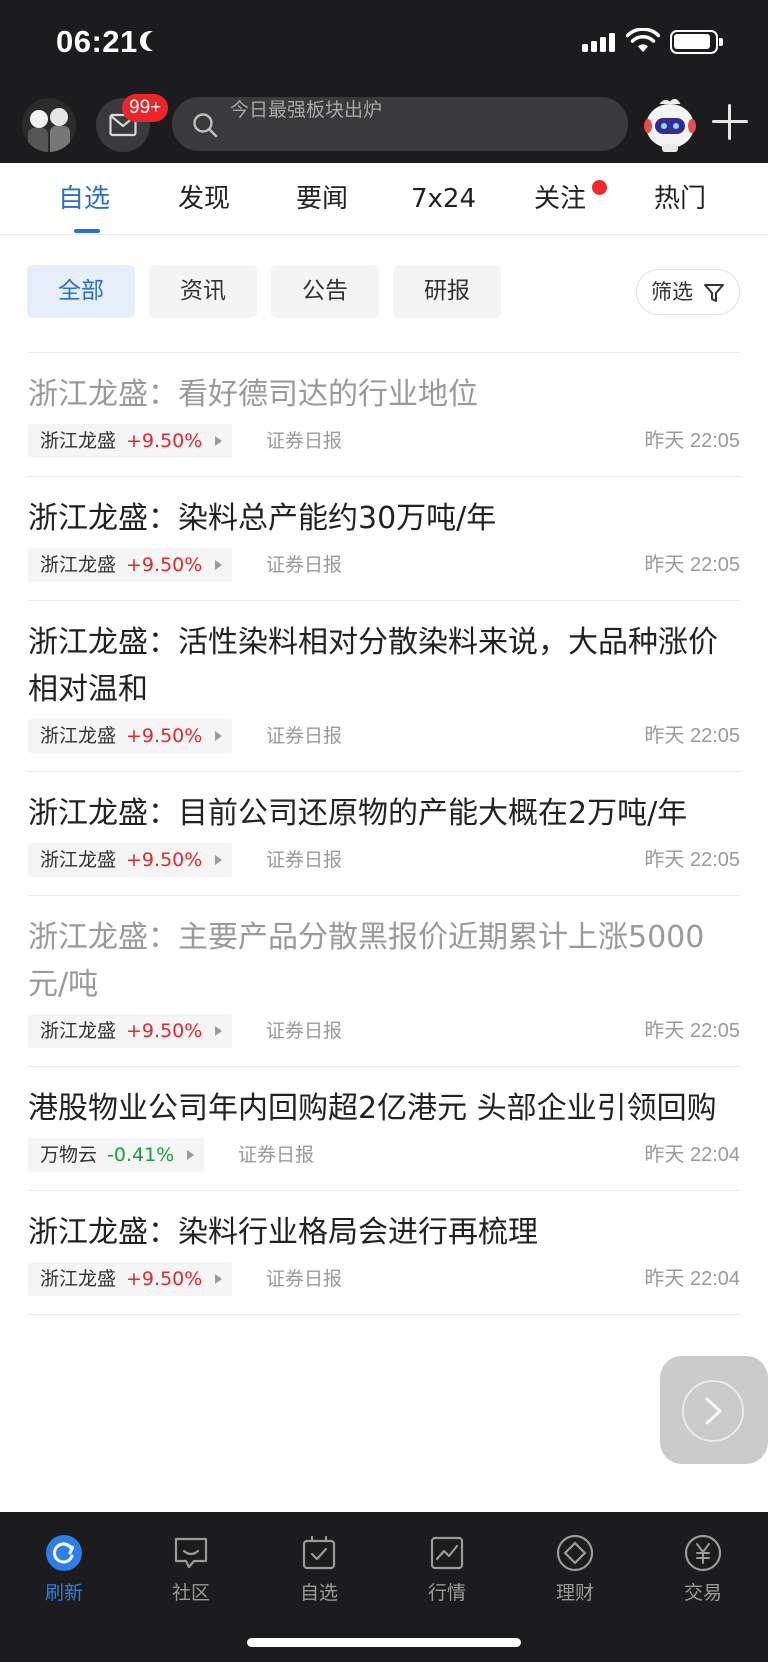 The width and height of the screenshot is (768, 1662). What do you see at coordinates (97, 41) in the screenshot?
I see `status-time: 06:21` at bounding box center [97, 41].